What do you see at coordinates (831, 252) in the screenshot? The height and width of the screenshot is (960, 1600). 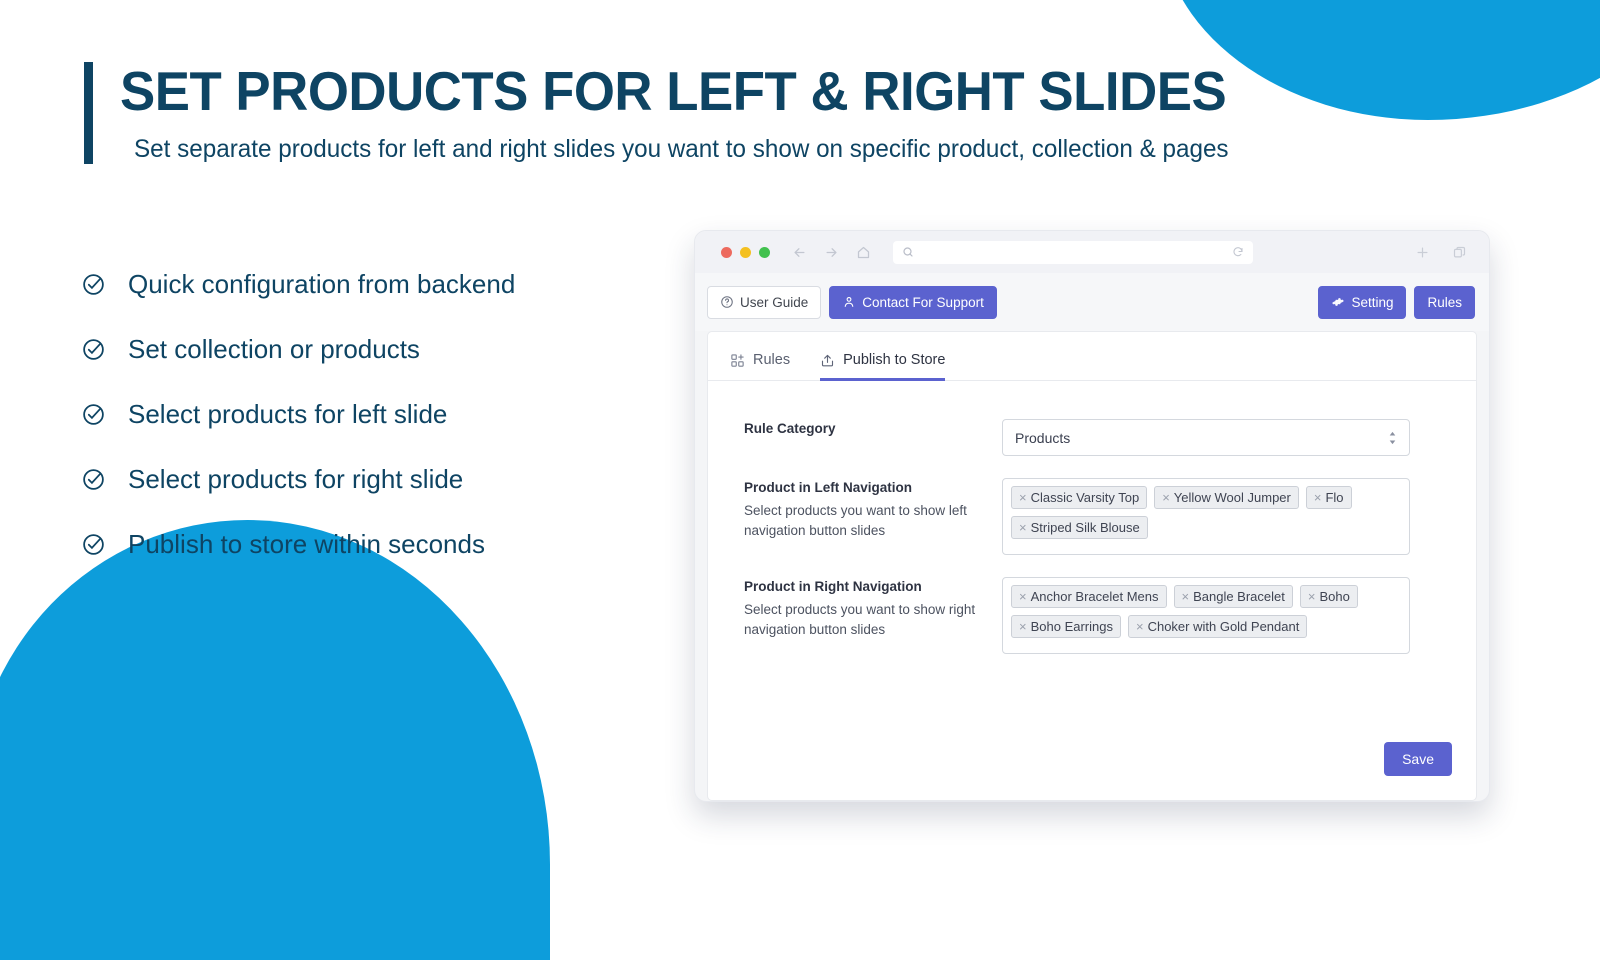 I see `arrow-right-icon` at bounding box center [831, 252].